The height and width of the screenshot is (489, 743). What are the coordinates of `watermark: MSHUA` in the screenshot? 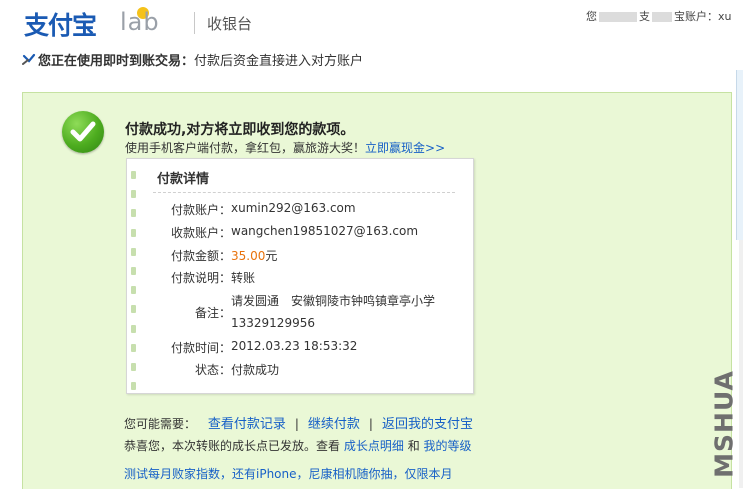 It's located at (723, 424).